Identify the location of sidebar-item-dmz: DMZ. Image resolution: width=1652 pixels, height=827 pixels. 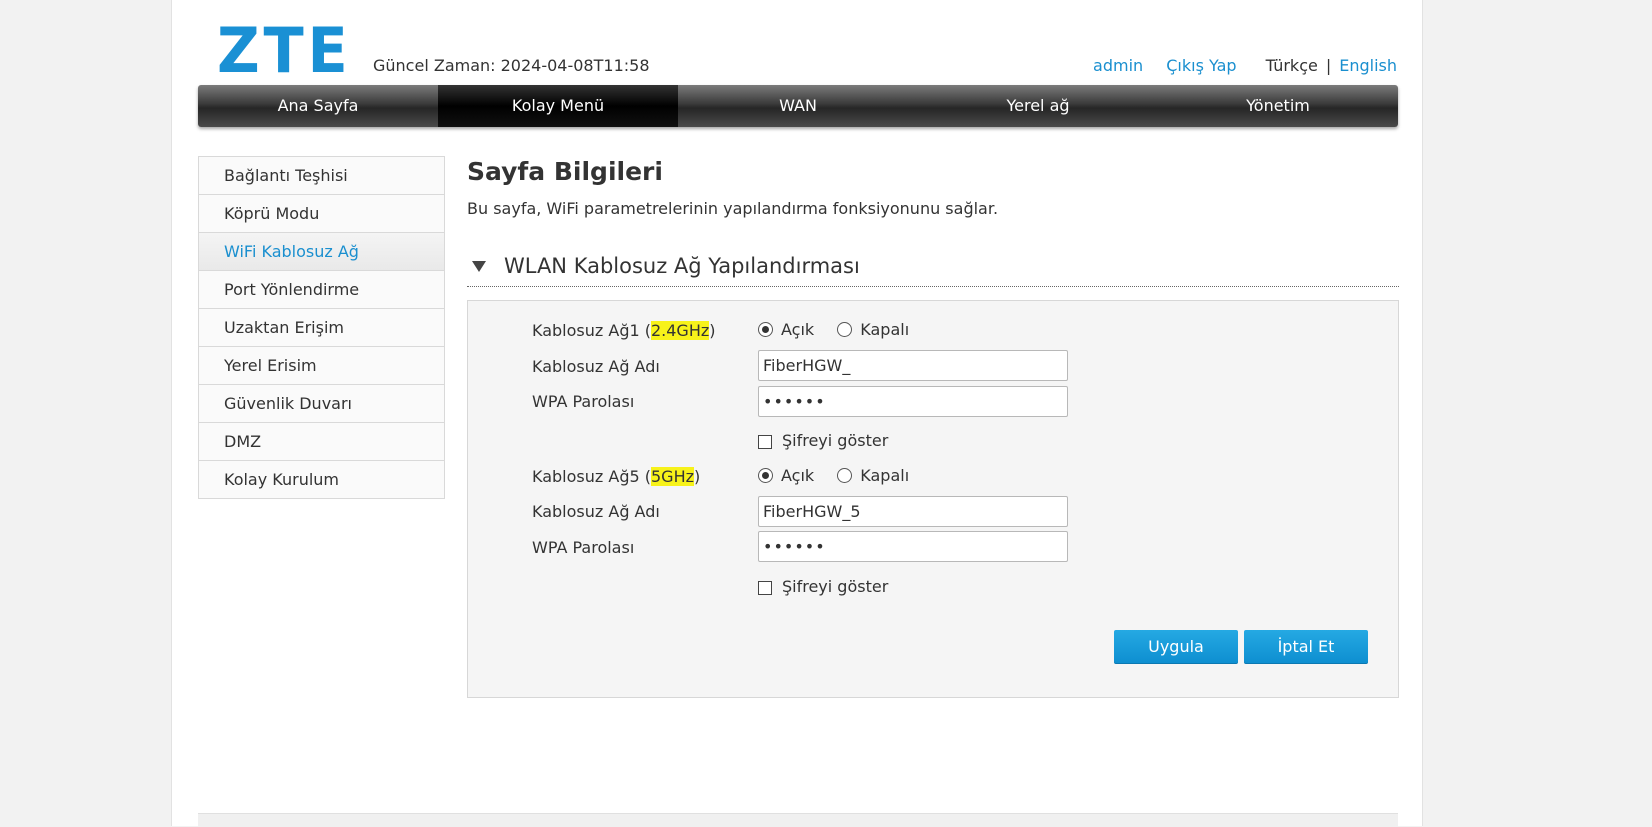
(321, 442).